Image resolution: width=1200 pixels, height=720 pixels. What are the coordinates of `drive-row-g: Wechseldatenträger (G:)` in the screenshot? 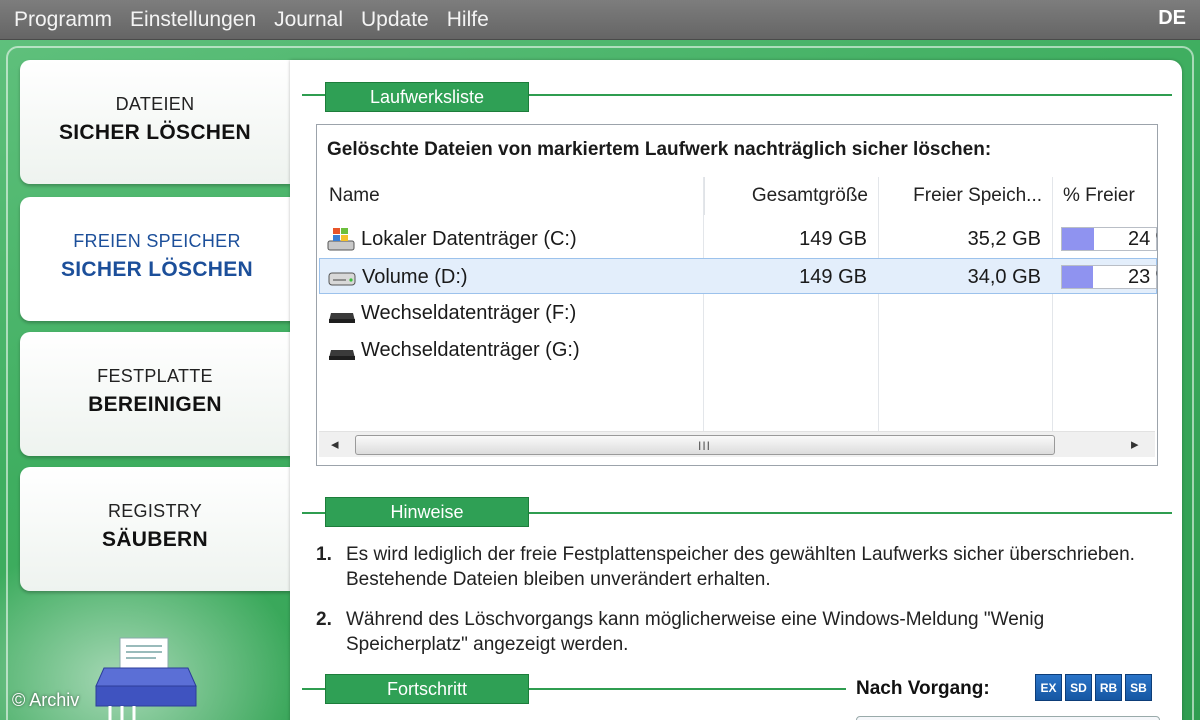 It's located at (738, 350).